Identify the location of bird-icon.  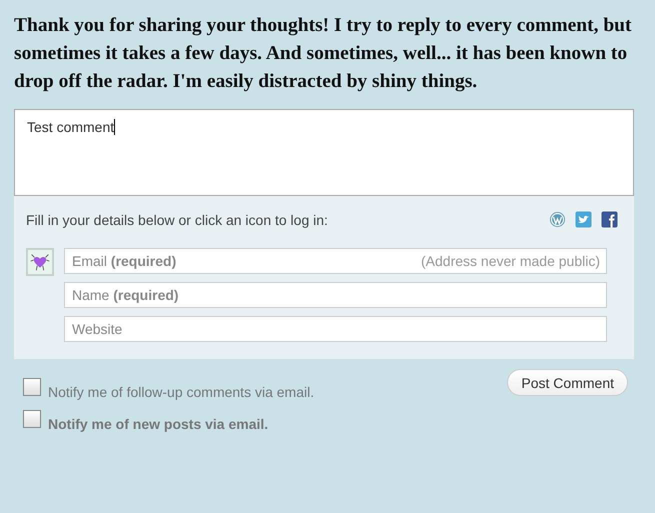
(583, 219).